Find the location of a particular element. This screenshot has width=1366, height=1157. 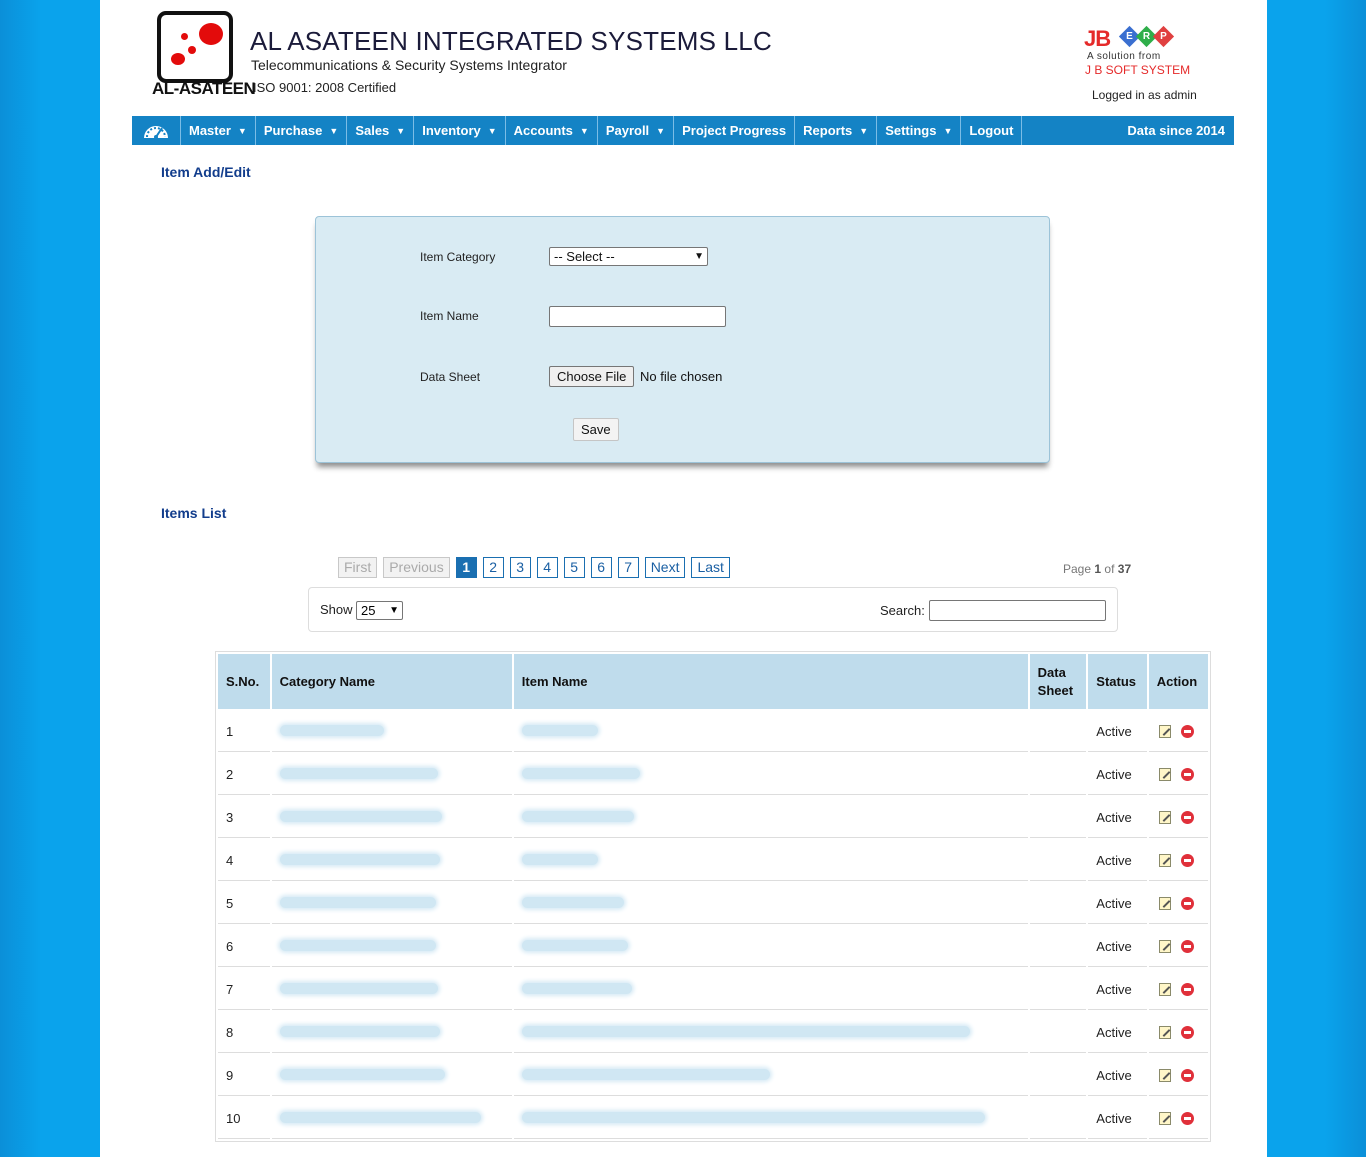

page-button-6: 6 is located at coordinates (601, 567).